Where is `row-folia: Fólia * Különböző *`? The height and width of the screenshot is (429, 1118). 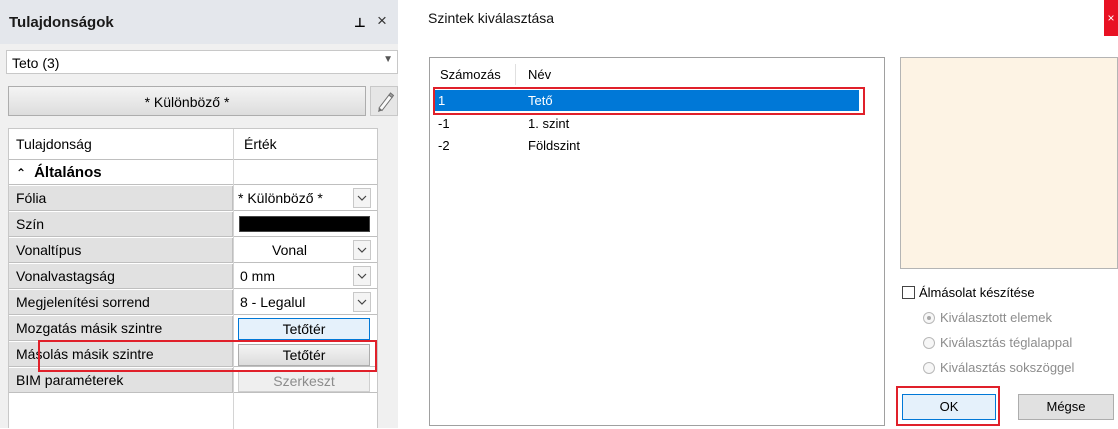
row-folia: Fólia * Különböző * is located at coordinates (193, 199).